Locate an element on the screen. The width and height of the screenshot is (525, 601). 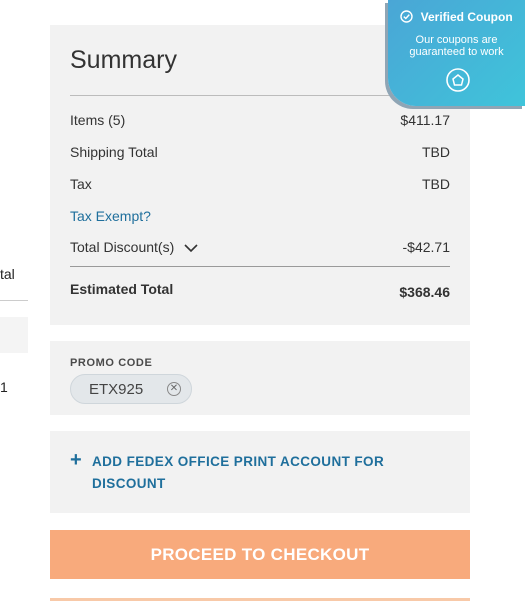
tax-exempt-link: Tax Exempt? is located at coordinates (110, 216).